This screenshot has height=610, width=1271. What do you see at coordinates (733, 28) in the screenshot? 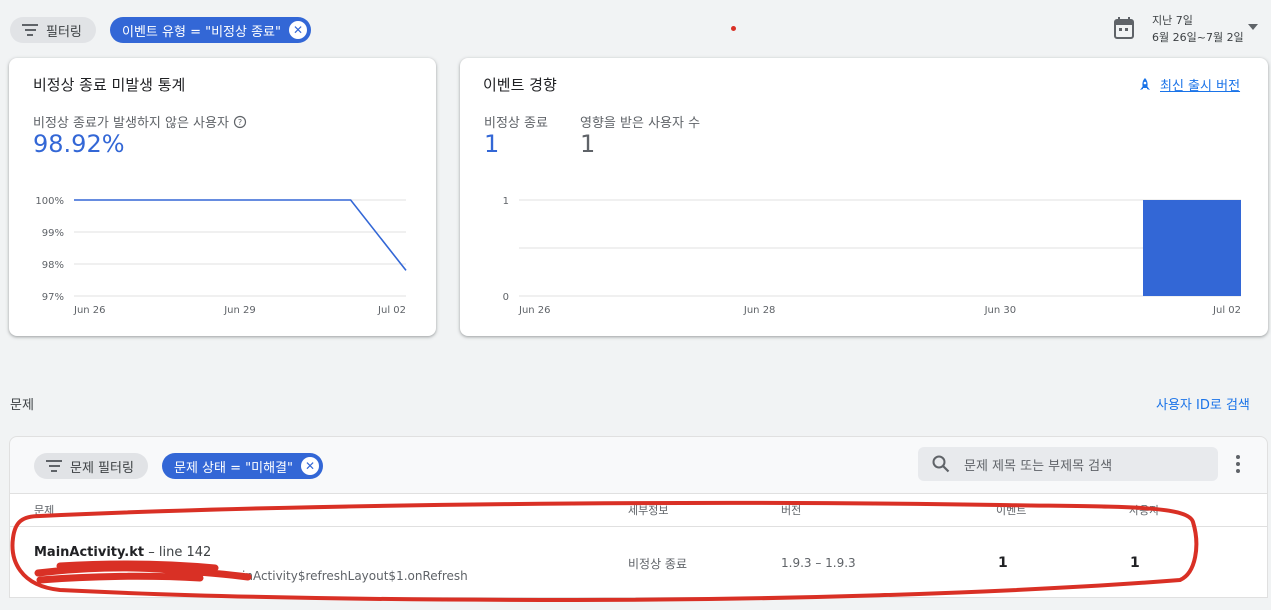
I see `status-dot` at bounding box center [733, 28].